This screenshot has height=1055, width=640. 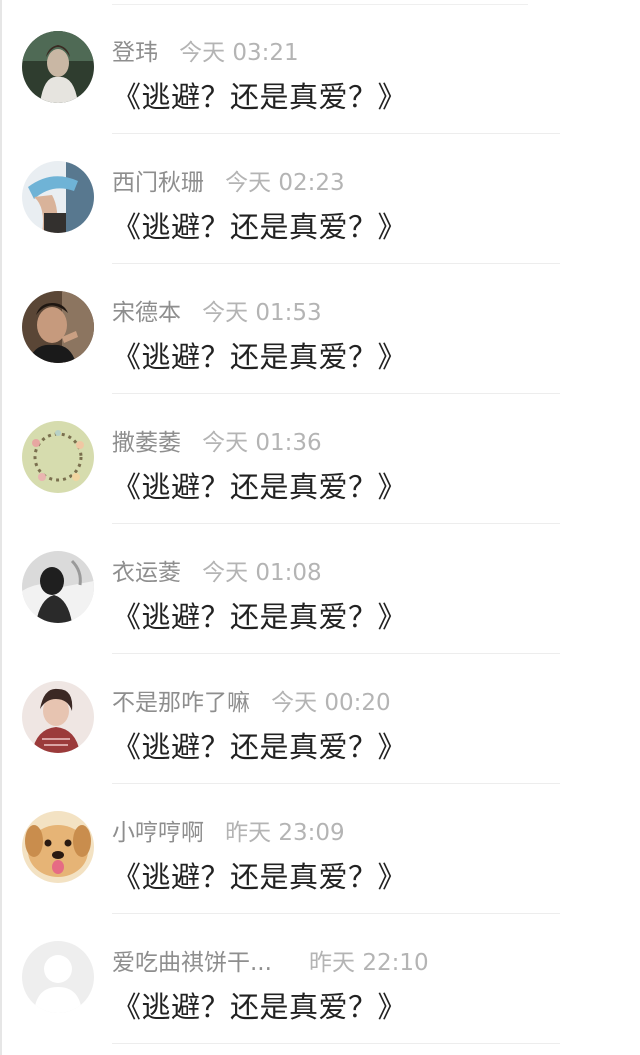 I want to click on commenter-name: 宋德本, so click(x=146, y=313).